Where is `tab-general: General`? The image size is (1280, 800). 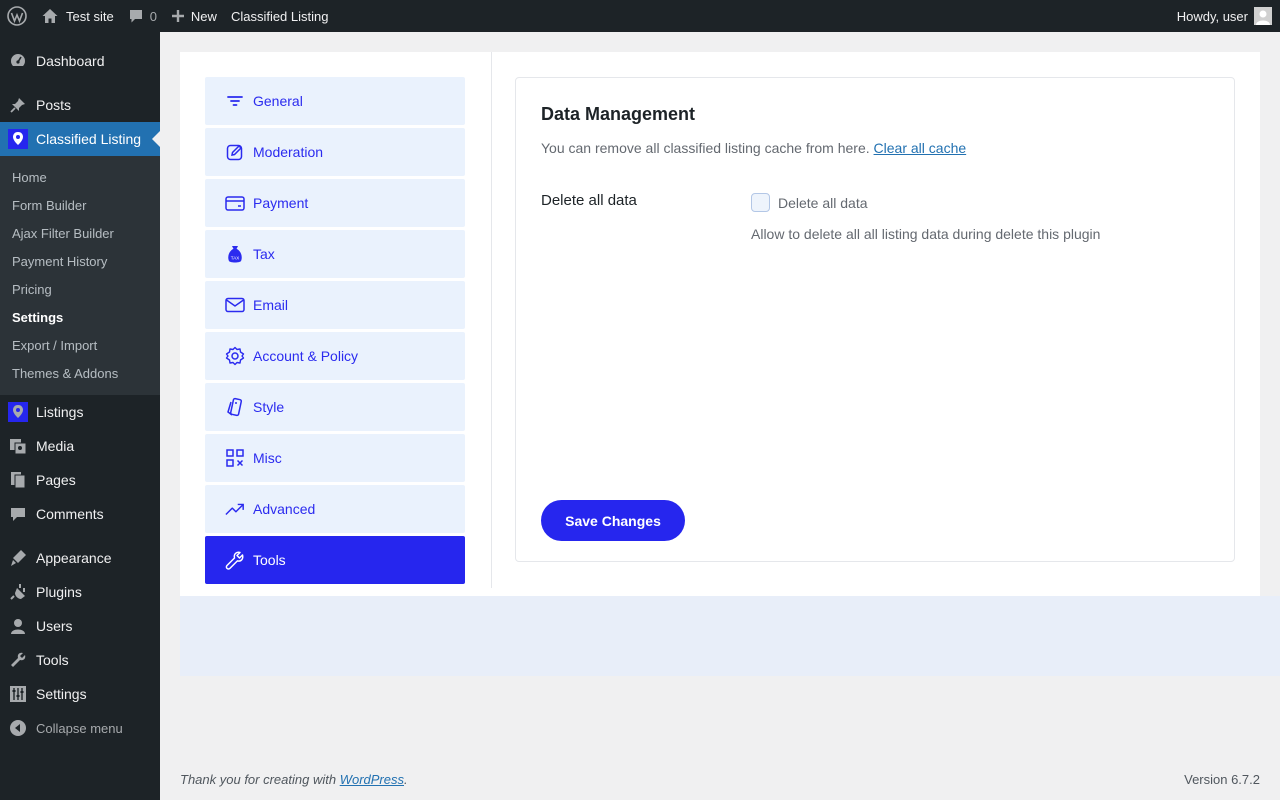
tab-general: General is located at coordinates (335, 101).